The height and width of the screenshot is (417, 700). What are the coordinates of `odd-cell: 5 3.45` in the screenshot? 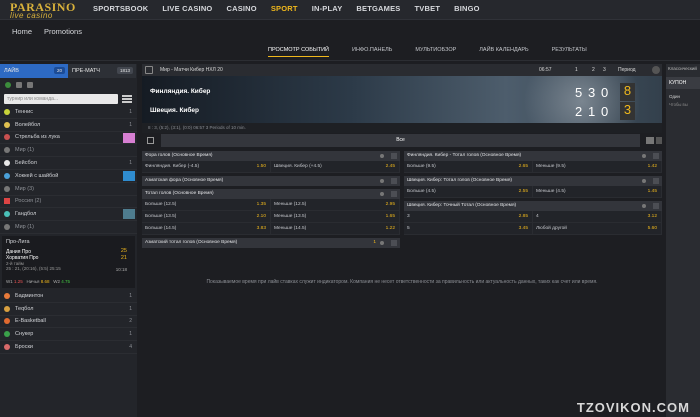 It's located at (468, 228).